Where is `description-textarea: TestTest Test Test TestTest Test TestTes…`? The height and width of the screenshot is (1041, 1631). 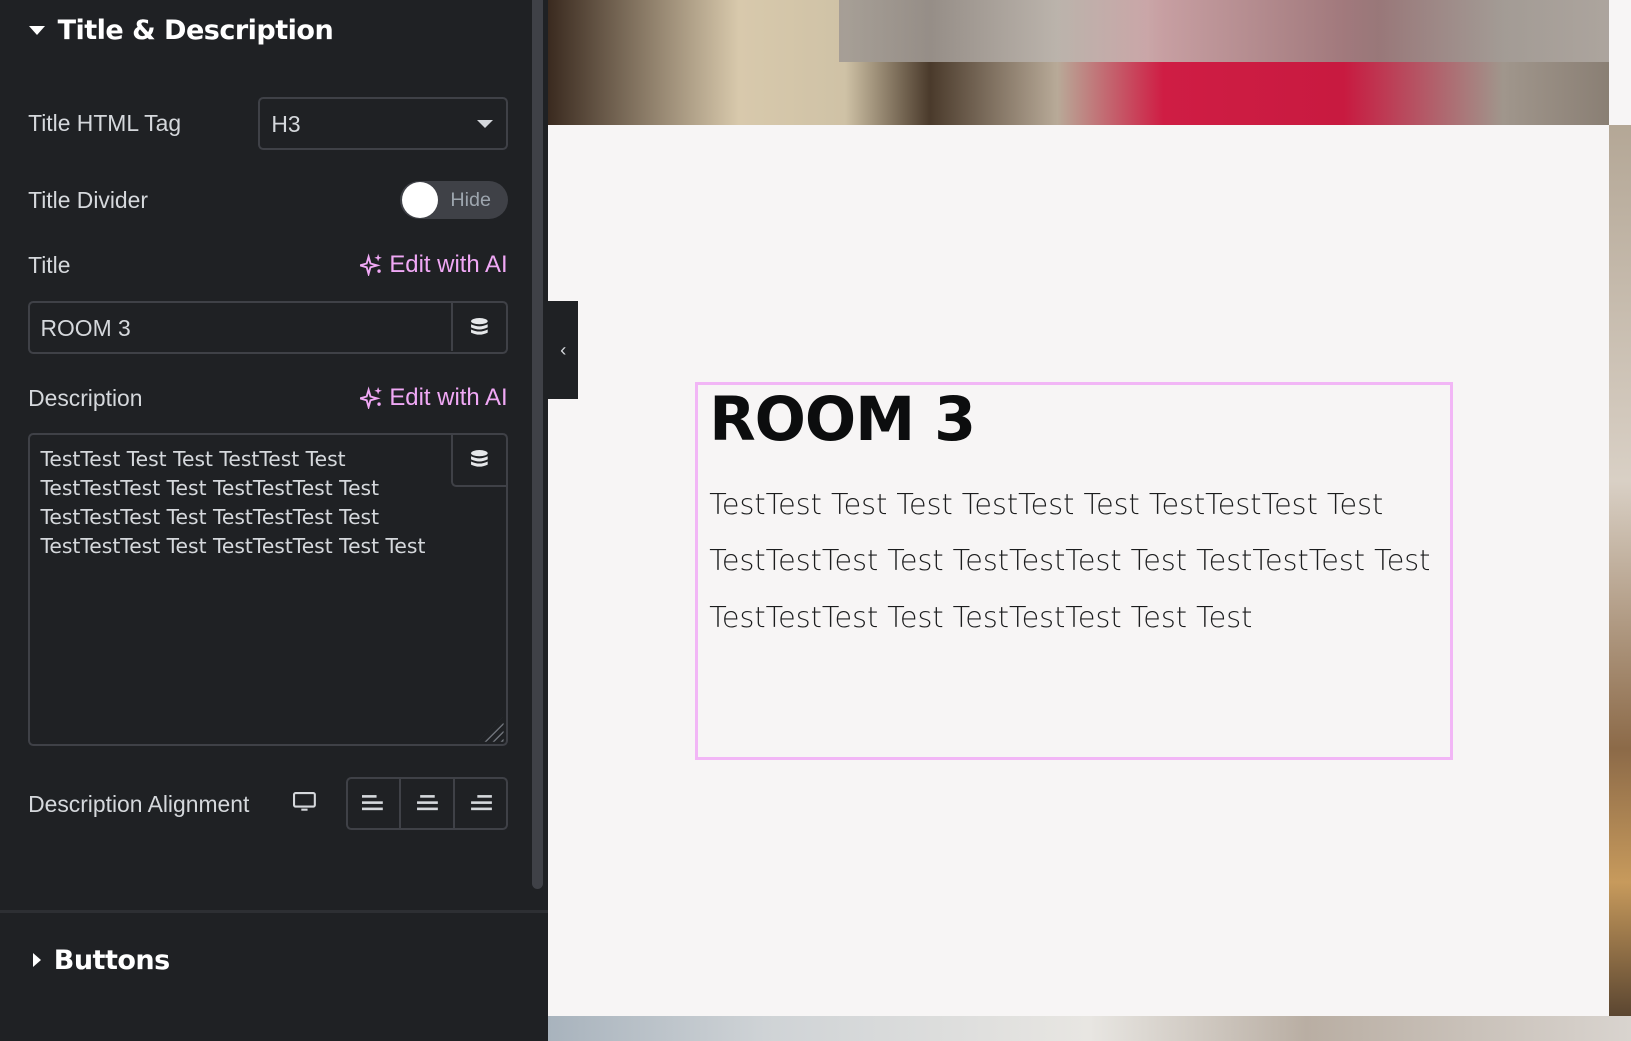
description-textarea: TestTest Test Test TestTest Test TestTes… is located at coordinates (268, 589).